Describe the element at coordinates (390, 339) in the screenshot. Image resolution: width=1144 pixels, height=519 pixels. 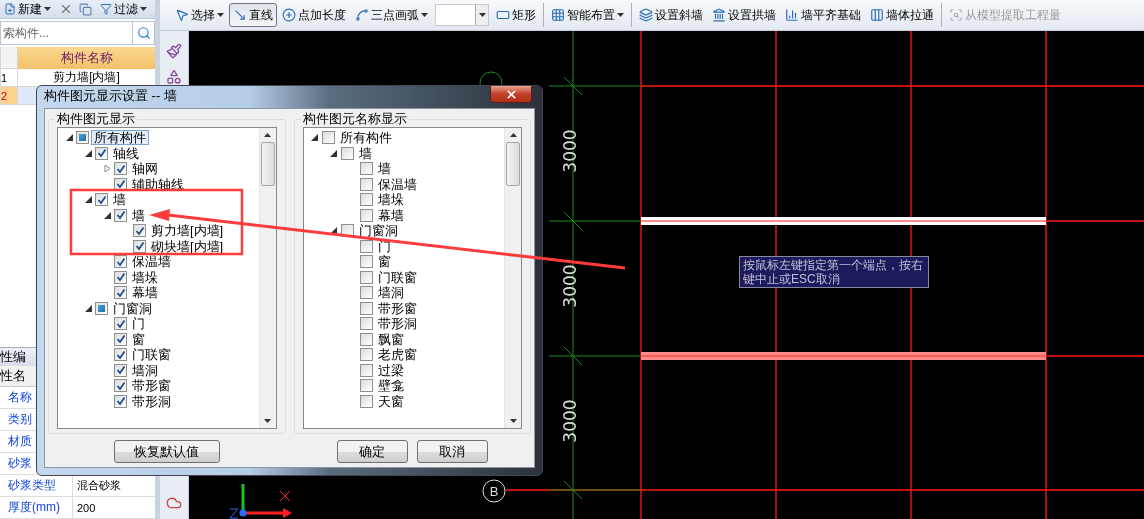
I see `tree-item: 飘窗` at that location.